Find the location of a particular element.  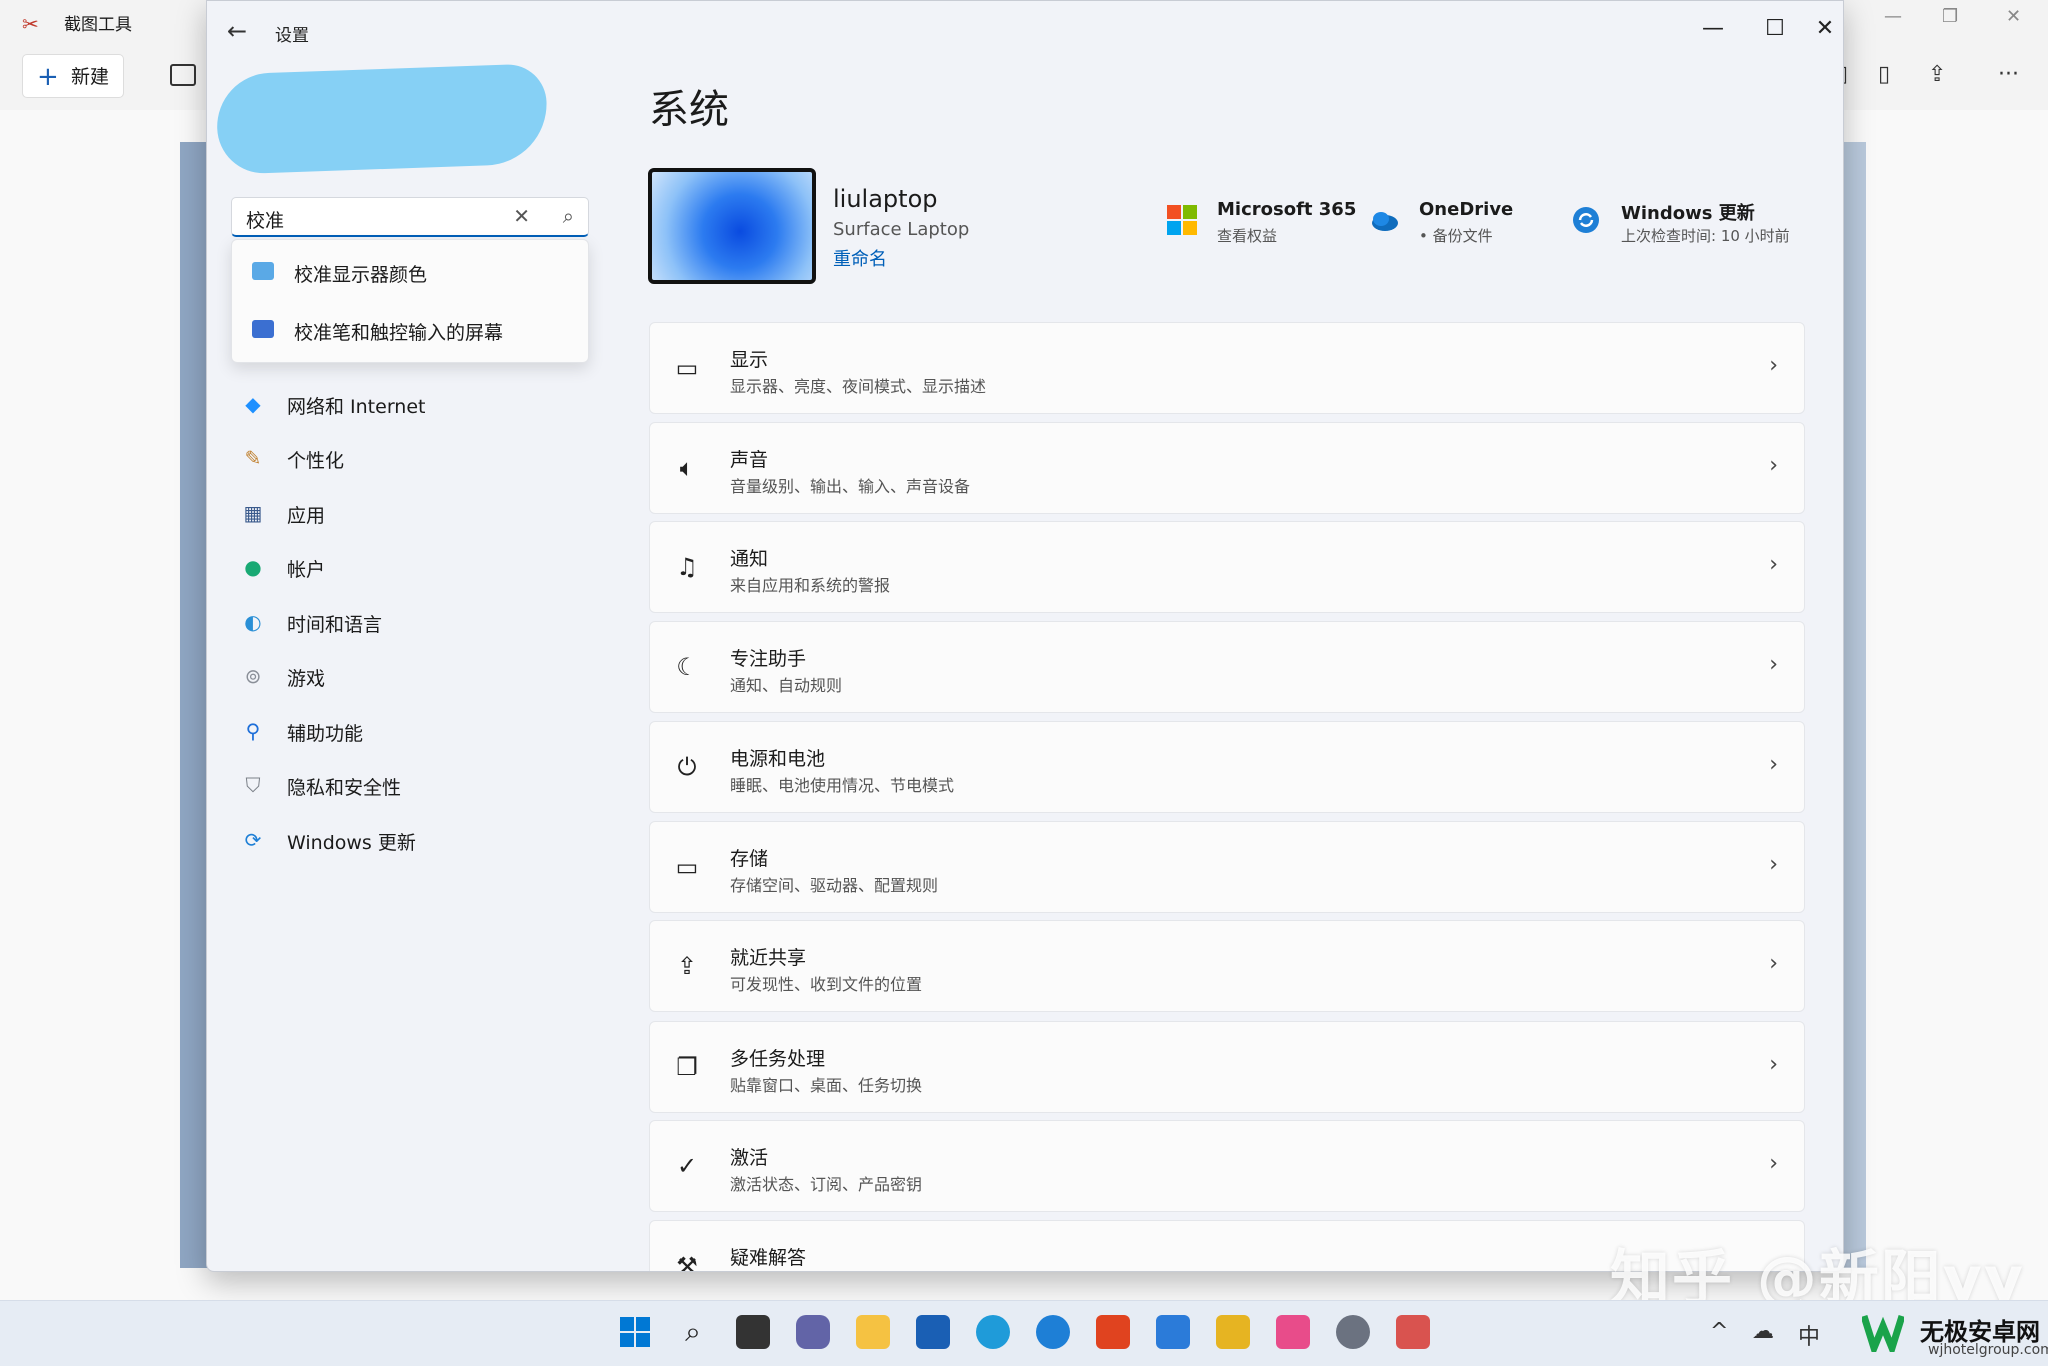

nav-item-accounts: ● 帐户 is located at coordinates (417, 567).